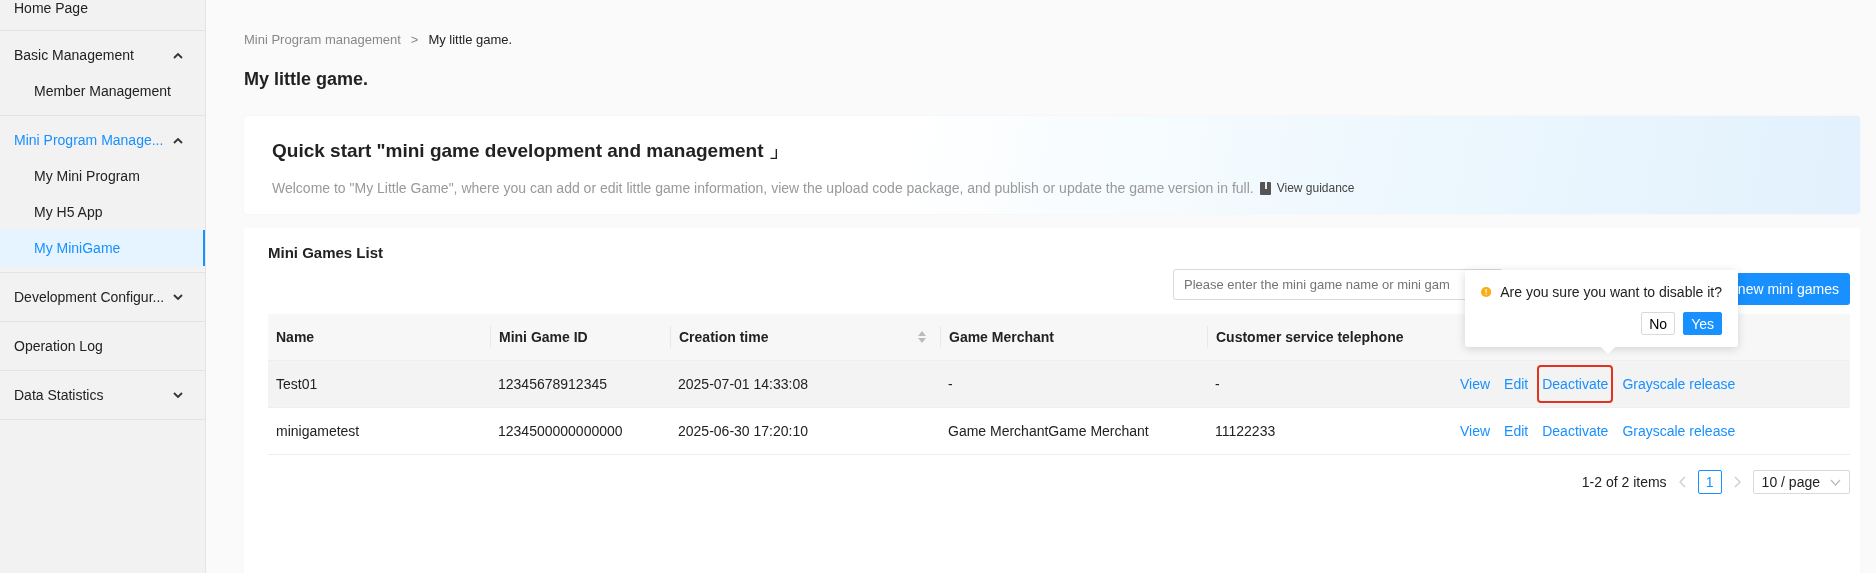 The height and width of the screenshot is (573, 1876). What do you see at coordinates (530, 151) in the screenshot?
I see `card-title: Quick start "mini game development and management 」` at bounding box center [530, 151].